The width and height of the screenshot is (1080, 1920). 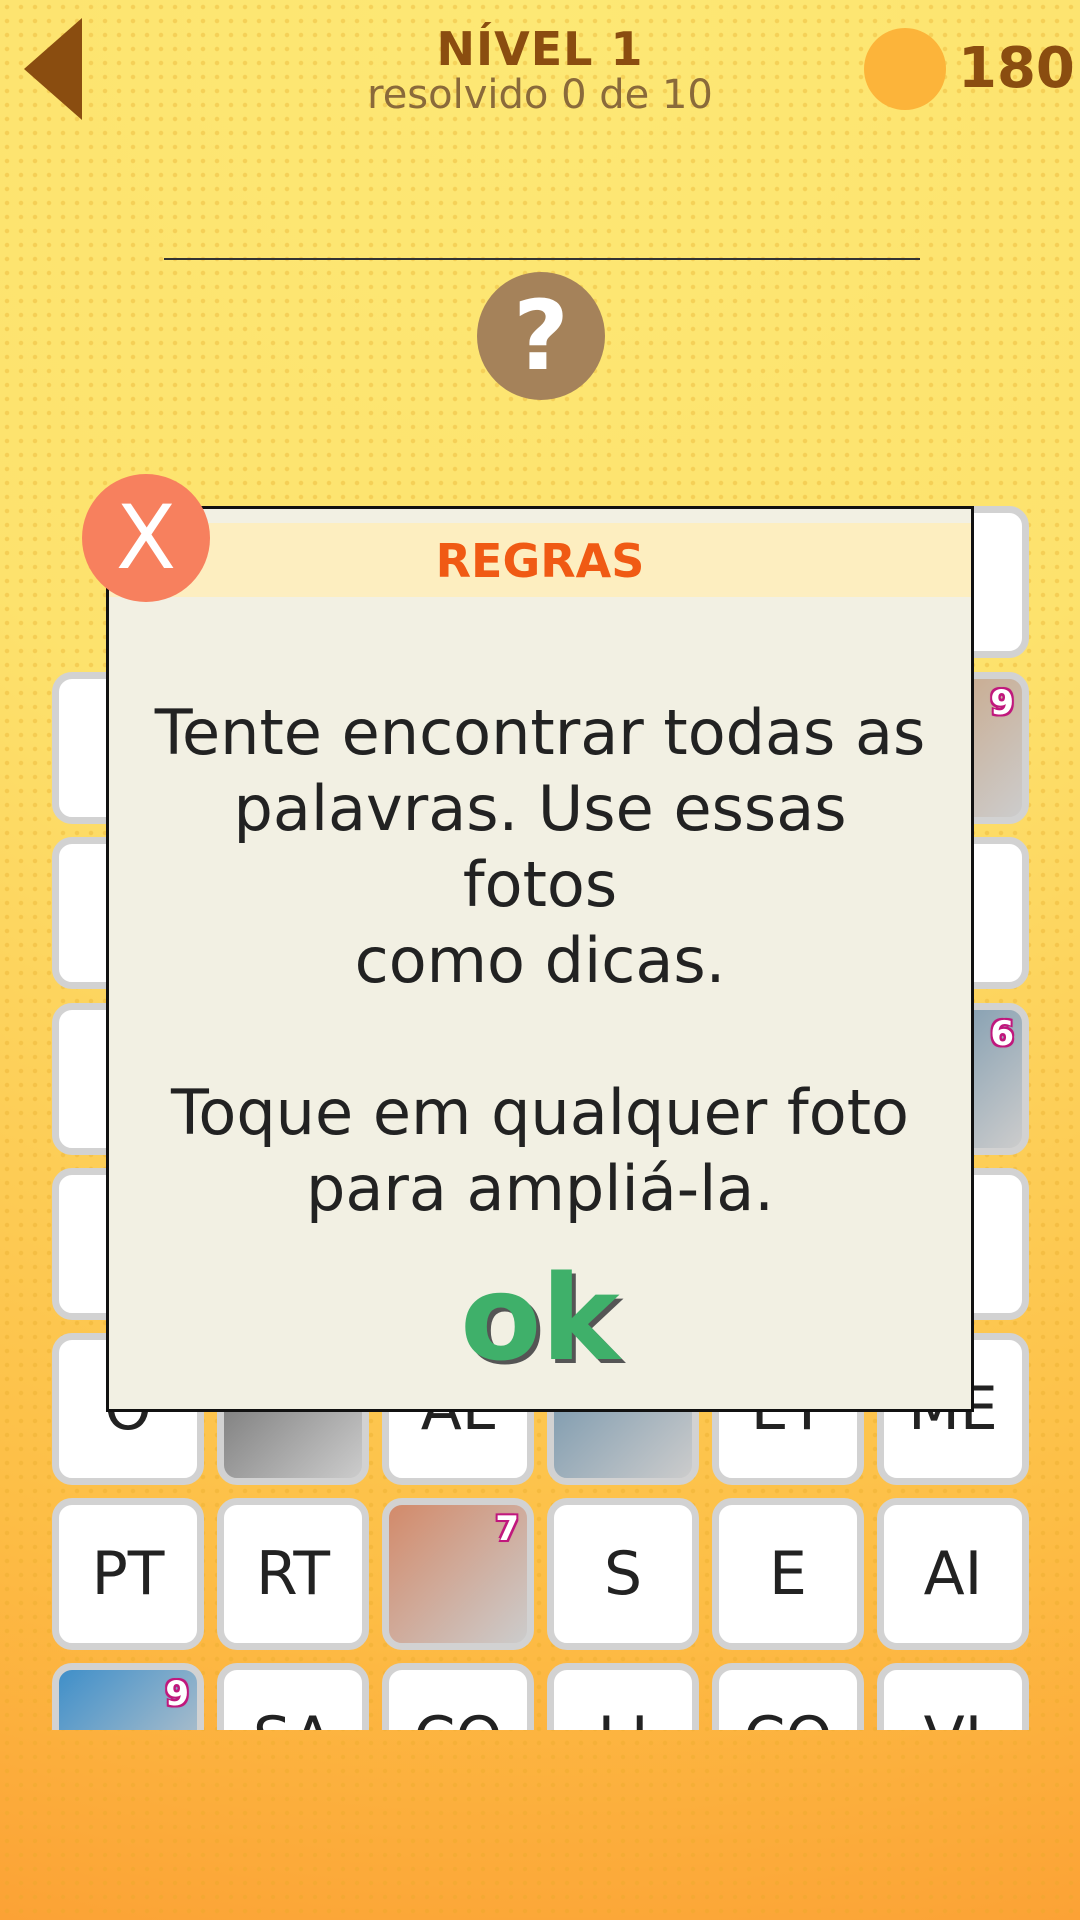 What do you see at coordinates (540, 1318) in the screenshot?
I see `ok-button: ok` at bounding box center [540, 1318].